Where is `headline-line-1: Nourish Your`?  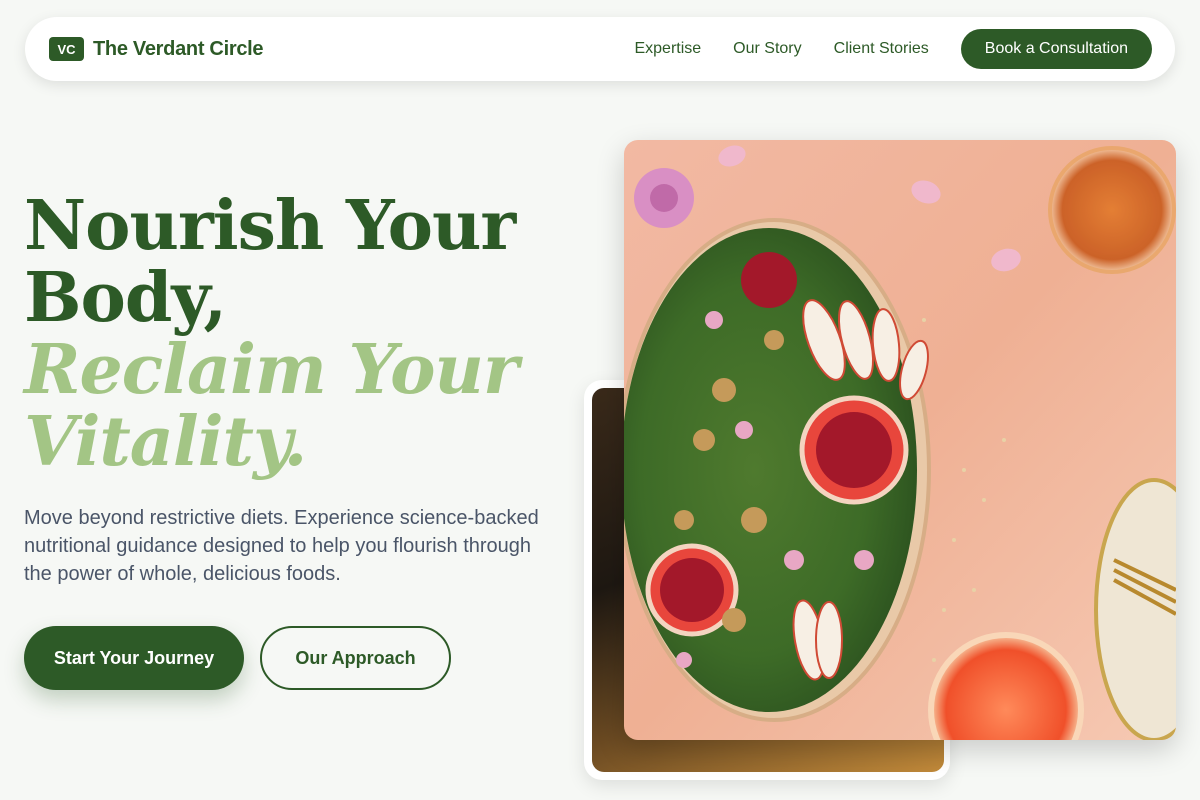 headline-line-1: Nourish Your is located at coordinates (270, 226).